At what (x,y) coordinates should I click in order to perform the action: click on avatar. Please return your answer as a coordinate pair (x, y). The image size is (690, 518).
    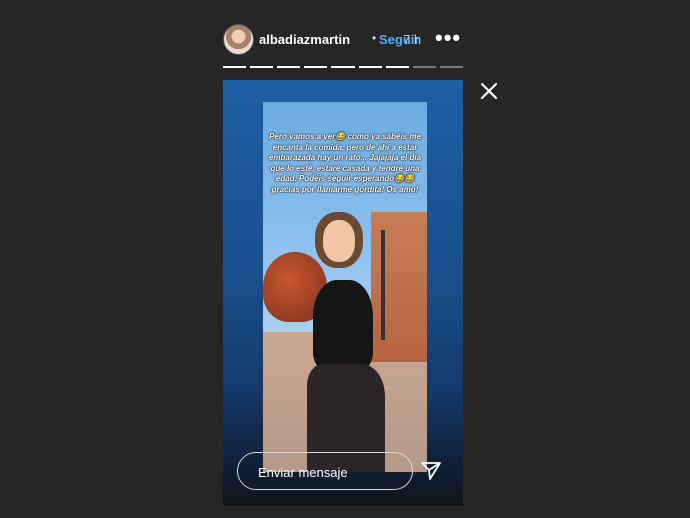
    Looking at the image, I should click on (238, 39).